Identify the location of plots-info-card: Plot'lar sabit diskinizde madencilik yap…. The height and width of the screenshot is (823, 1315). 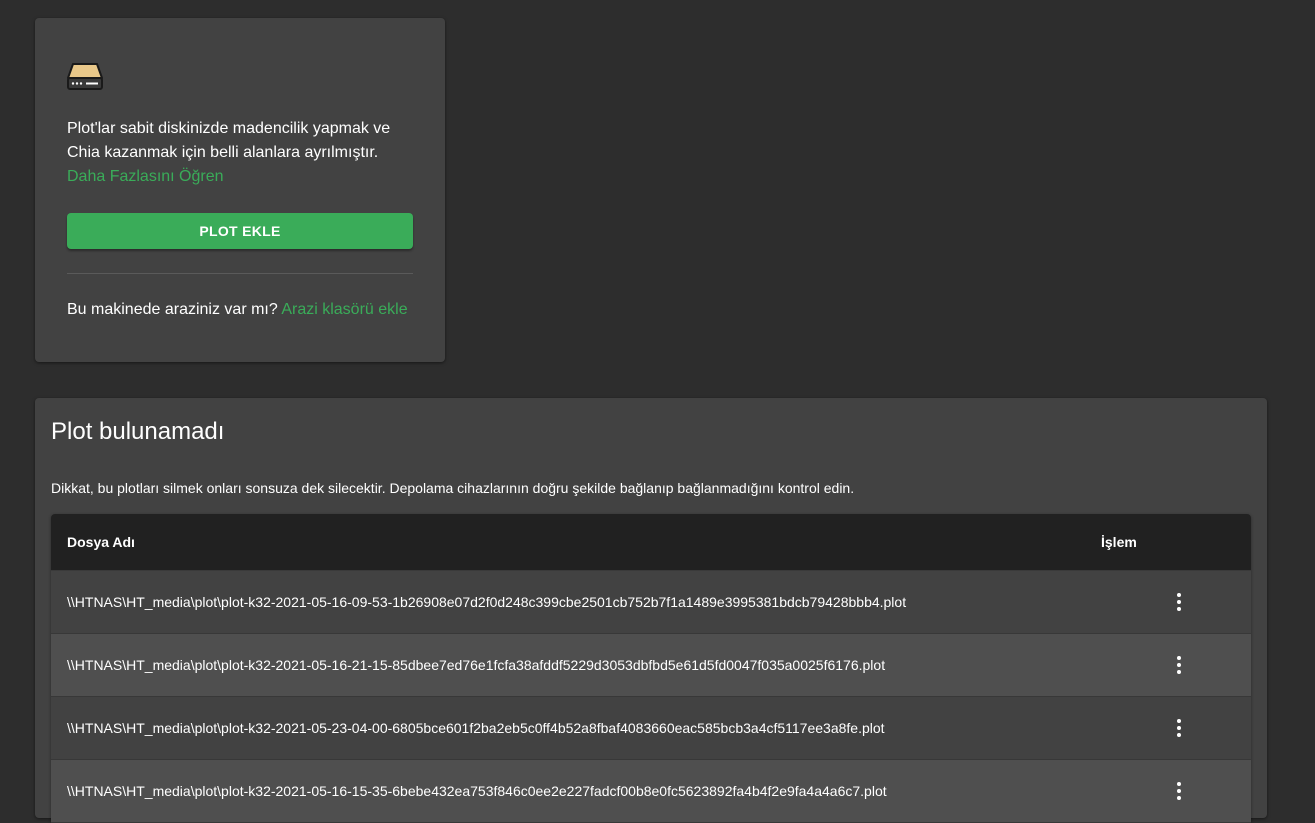
(240, 190).